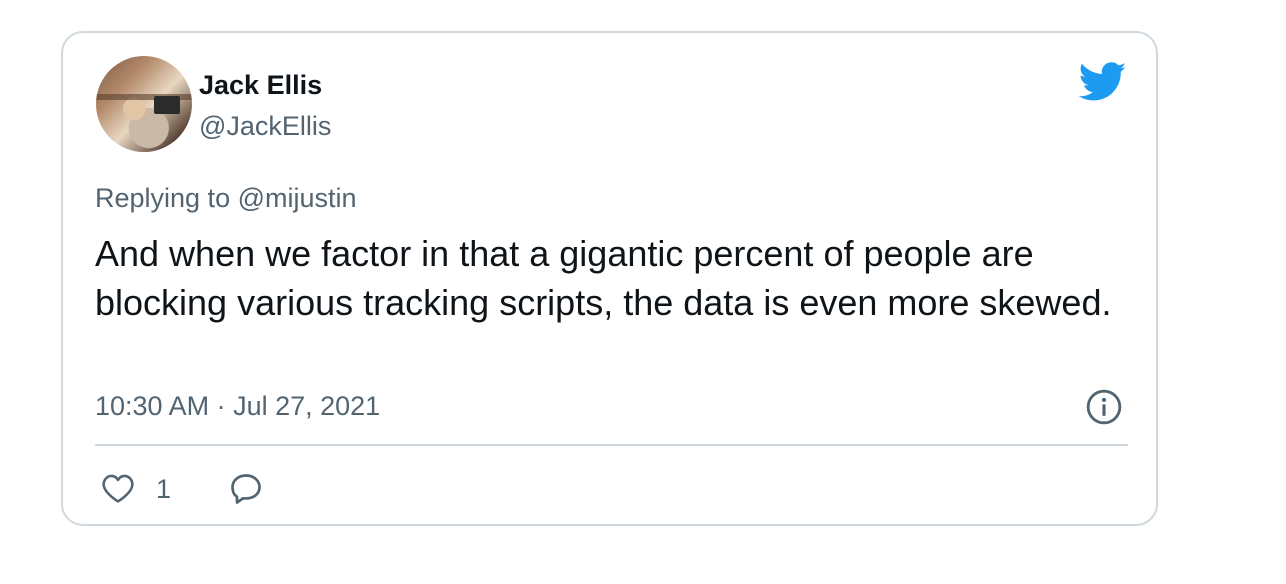  Describe the element at coordinates (297, 198) in the screenshot. I see `reply-mention-link: @mijustin` at that location.